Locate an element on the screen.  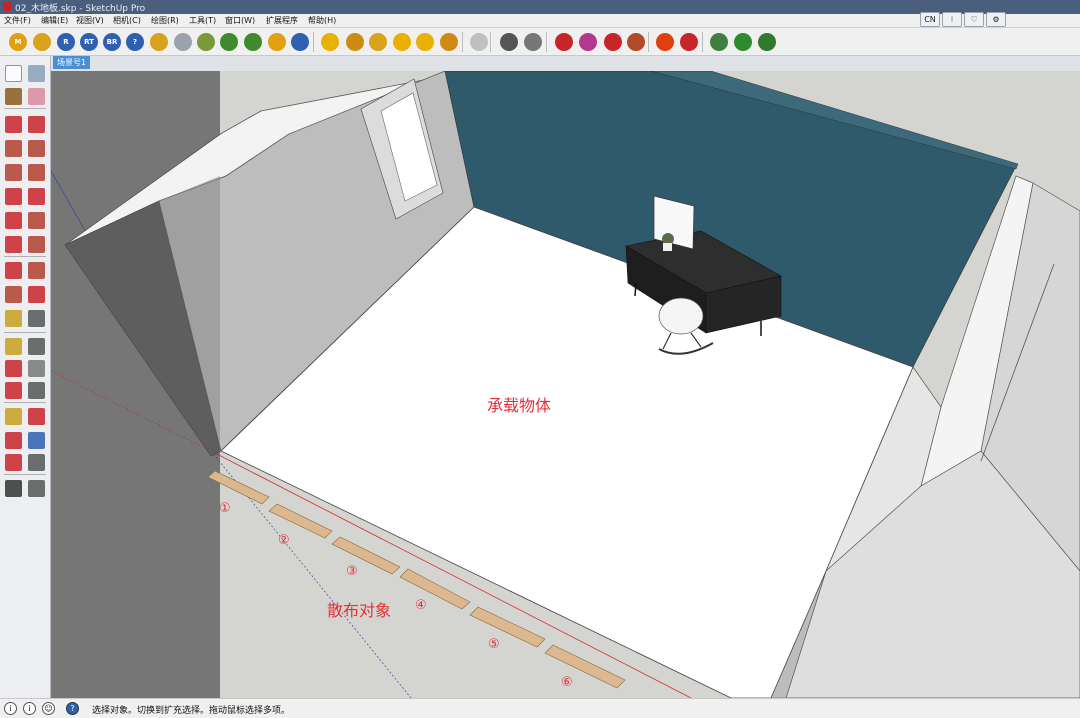
window-control-3: ⚙ is located at coordinates (996, 19).